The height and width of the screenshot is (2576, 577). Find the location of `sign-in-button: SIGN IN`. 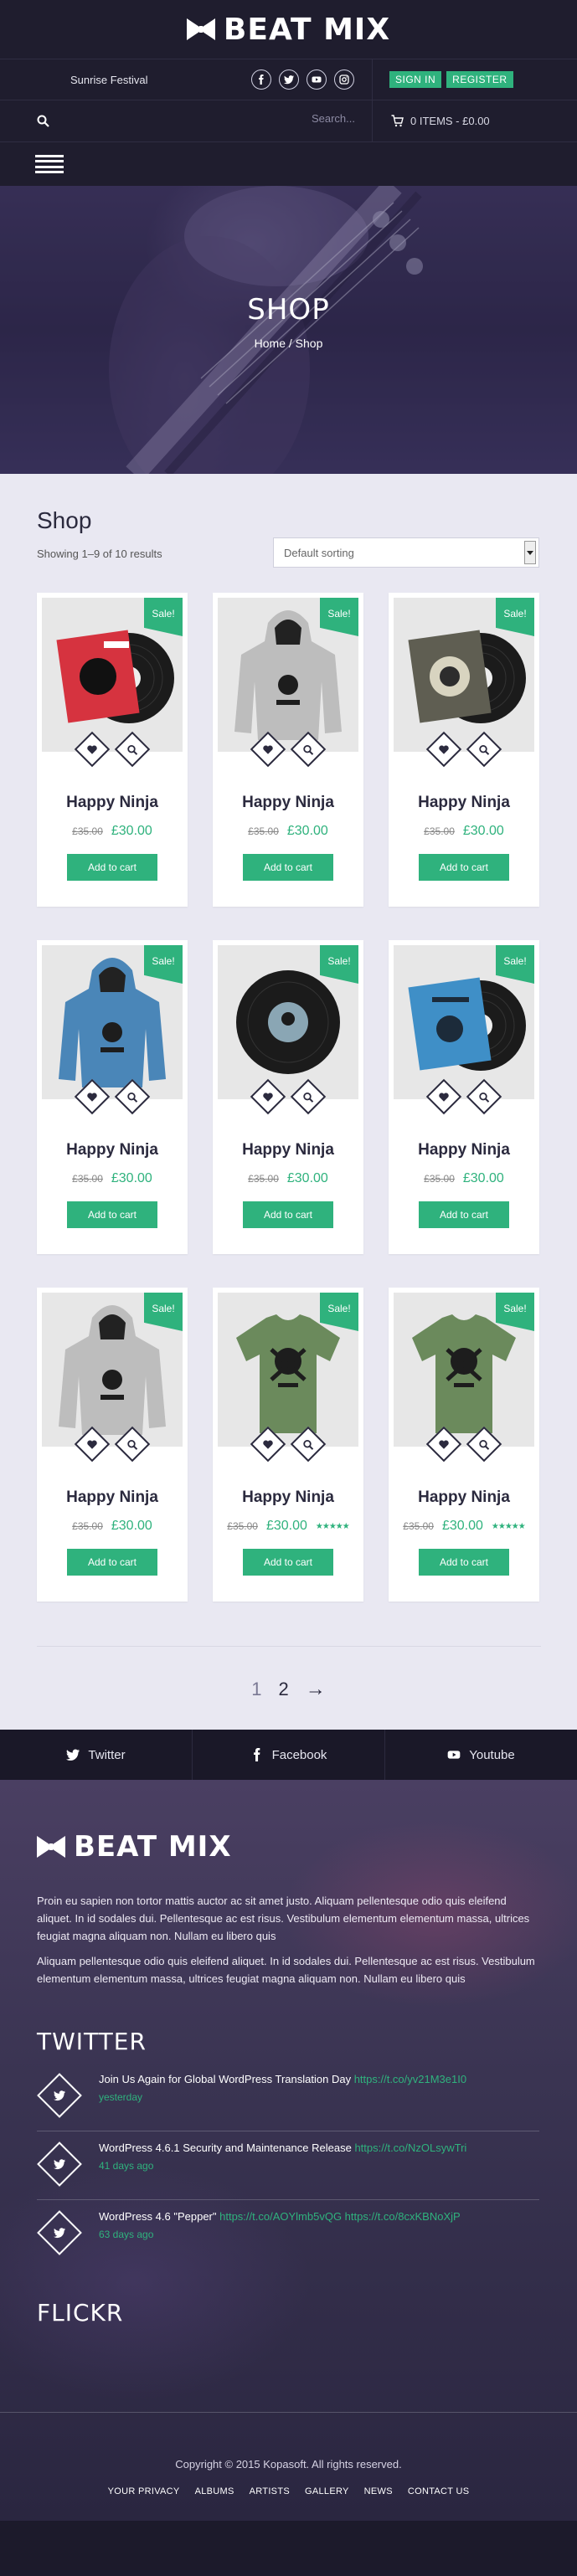

sign-in-button: SIGN IN is located at coordinates (415, 79).